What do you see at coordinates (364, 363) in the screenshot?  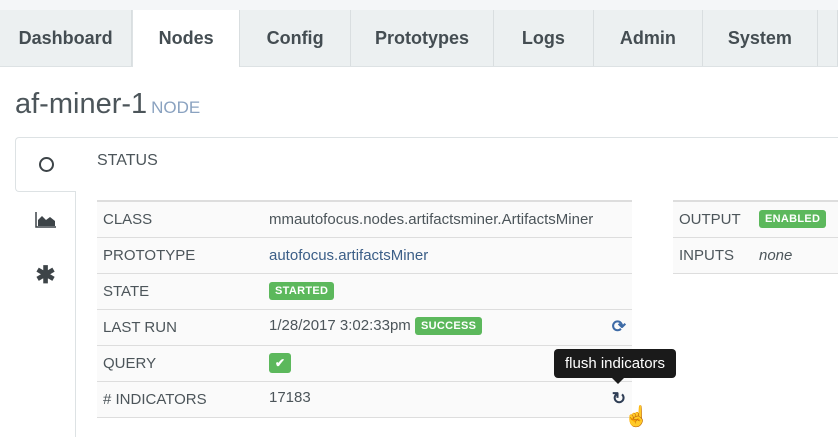 I see `table-row: QUERY ✔` at bounding box center [364, 363].